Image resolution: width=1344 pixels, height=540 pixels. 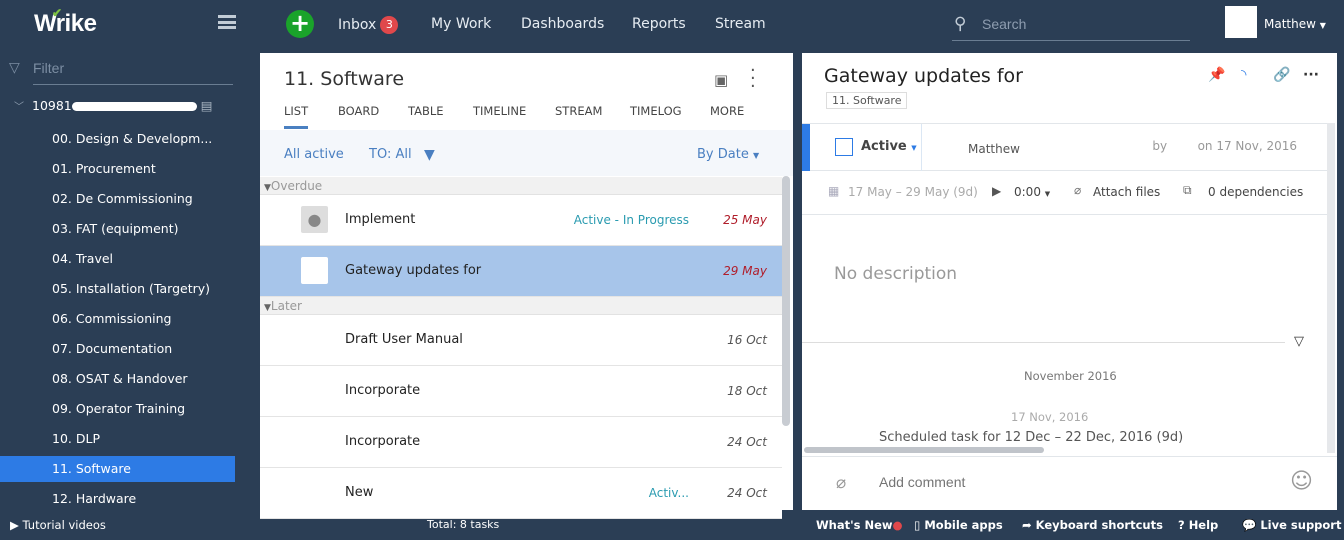 I want to click on status-bar: Active ▼ Matthew by on 17 Nov, 2016, so click(x=1064, y=147).